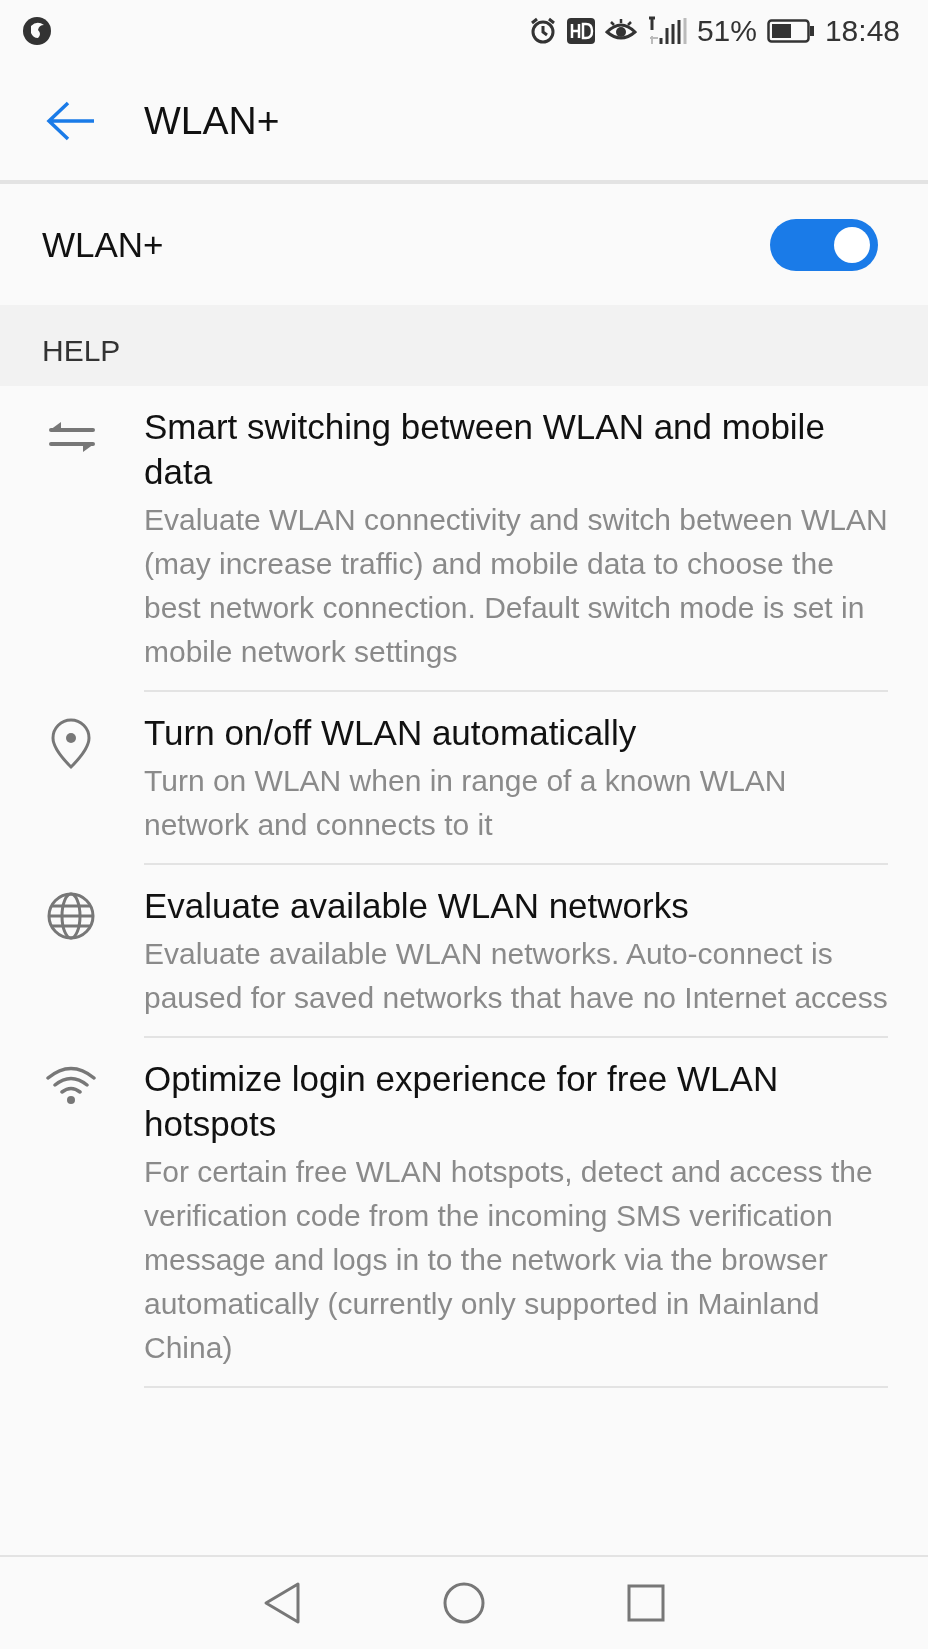 The height and width of the screenshot is (1649, 928). Describe the element at coordinates (580, 31) in the screenshot. I see `hd-icon` at that location.